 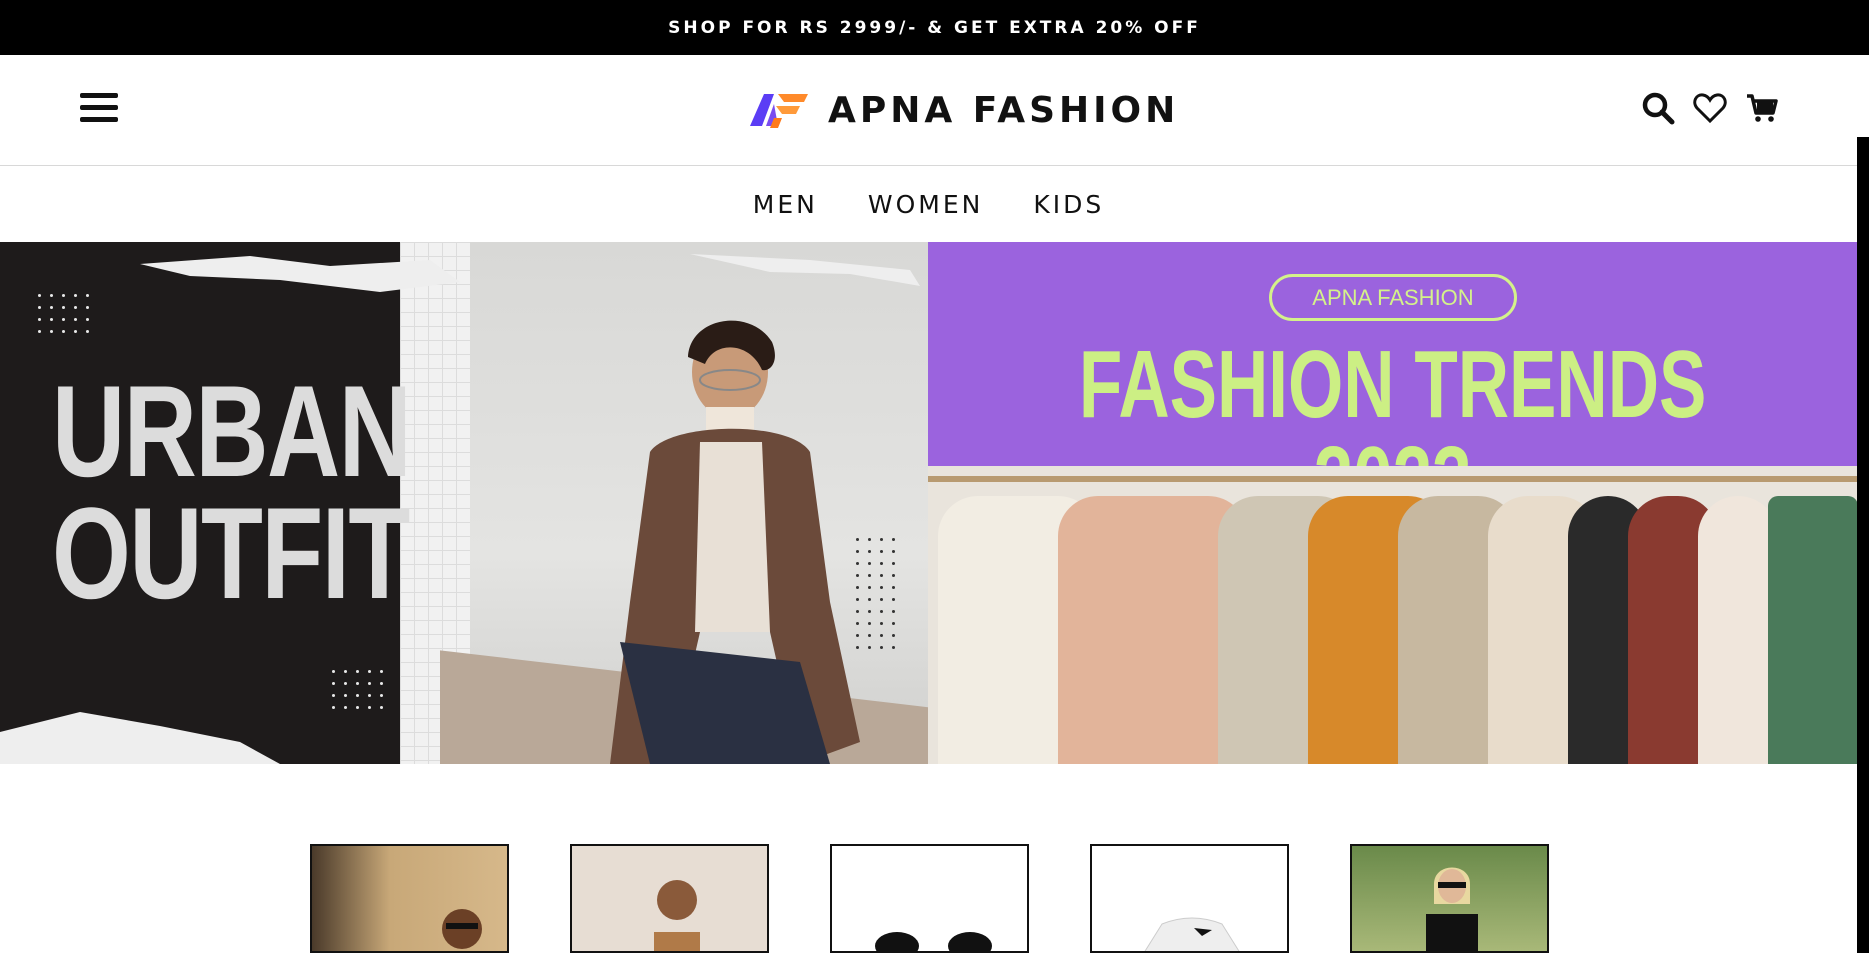 I want to click on nav-item-women: WOMEN, so click(x=925, y=204).